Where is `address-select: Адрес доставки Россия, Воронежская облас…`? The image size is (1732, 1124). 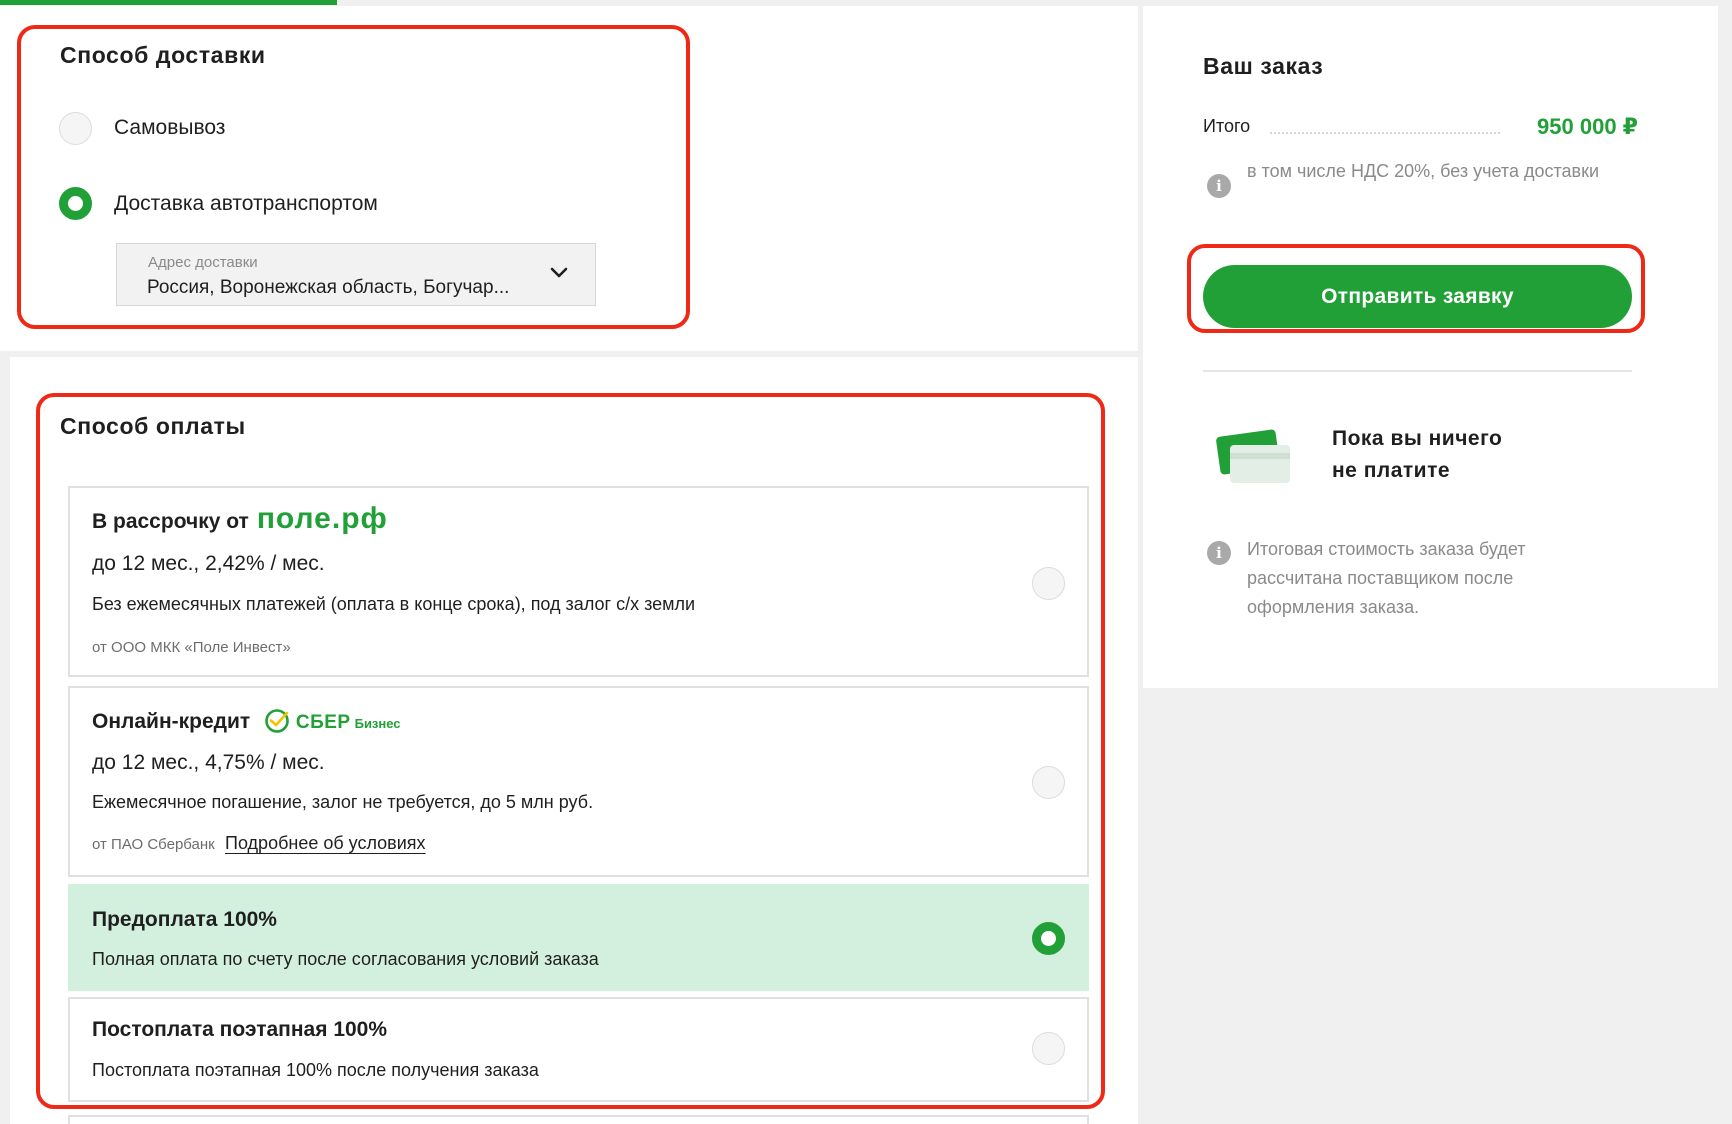 address-select: Адрес доставки Россия, Воронежская облас… is located at coordinates (356, 274).